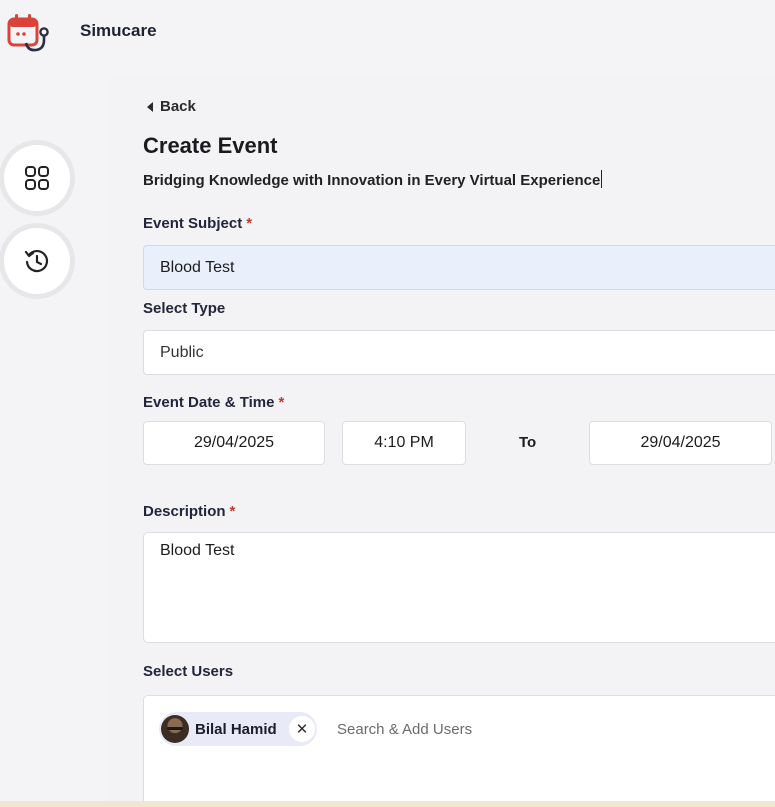  I want to click on back-label: Back, so click(178, 106).